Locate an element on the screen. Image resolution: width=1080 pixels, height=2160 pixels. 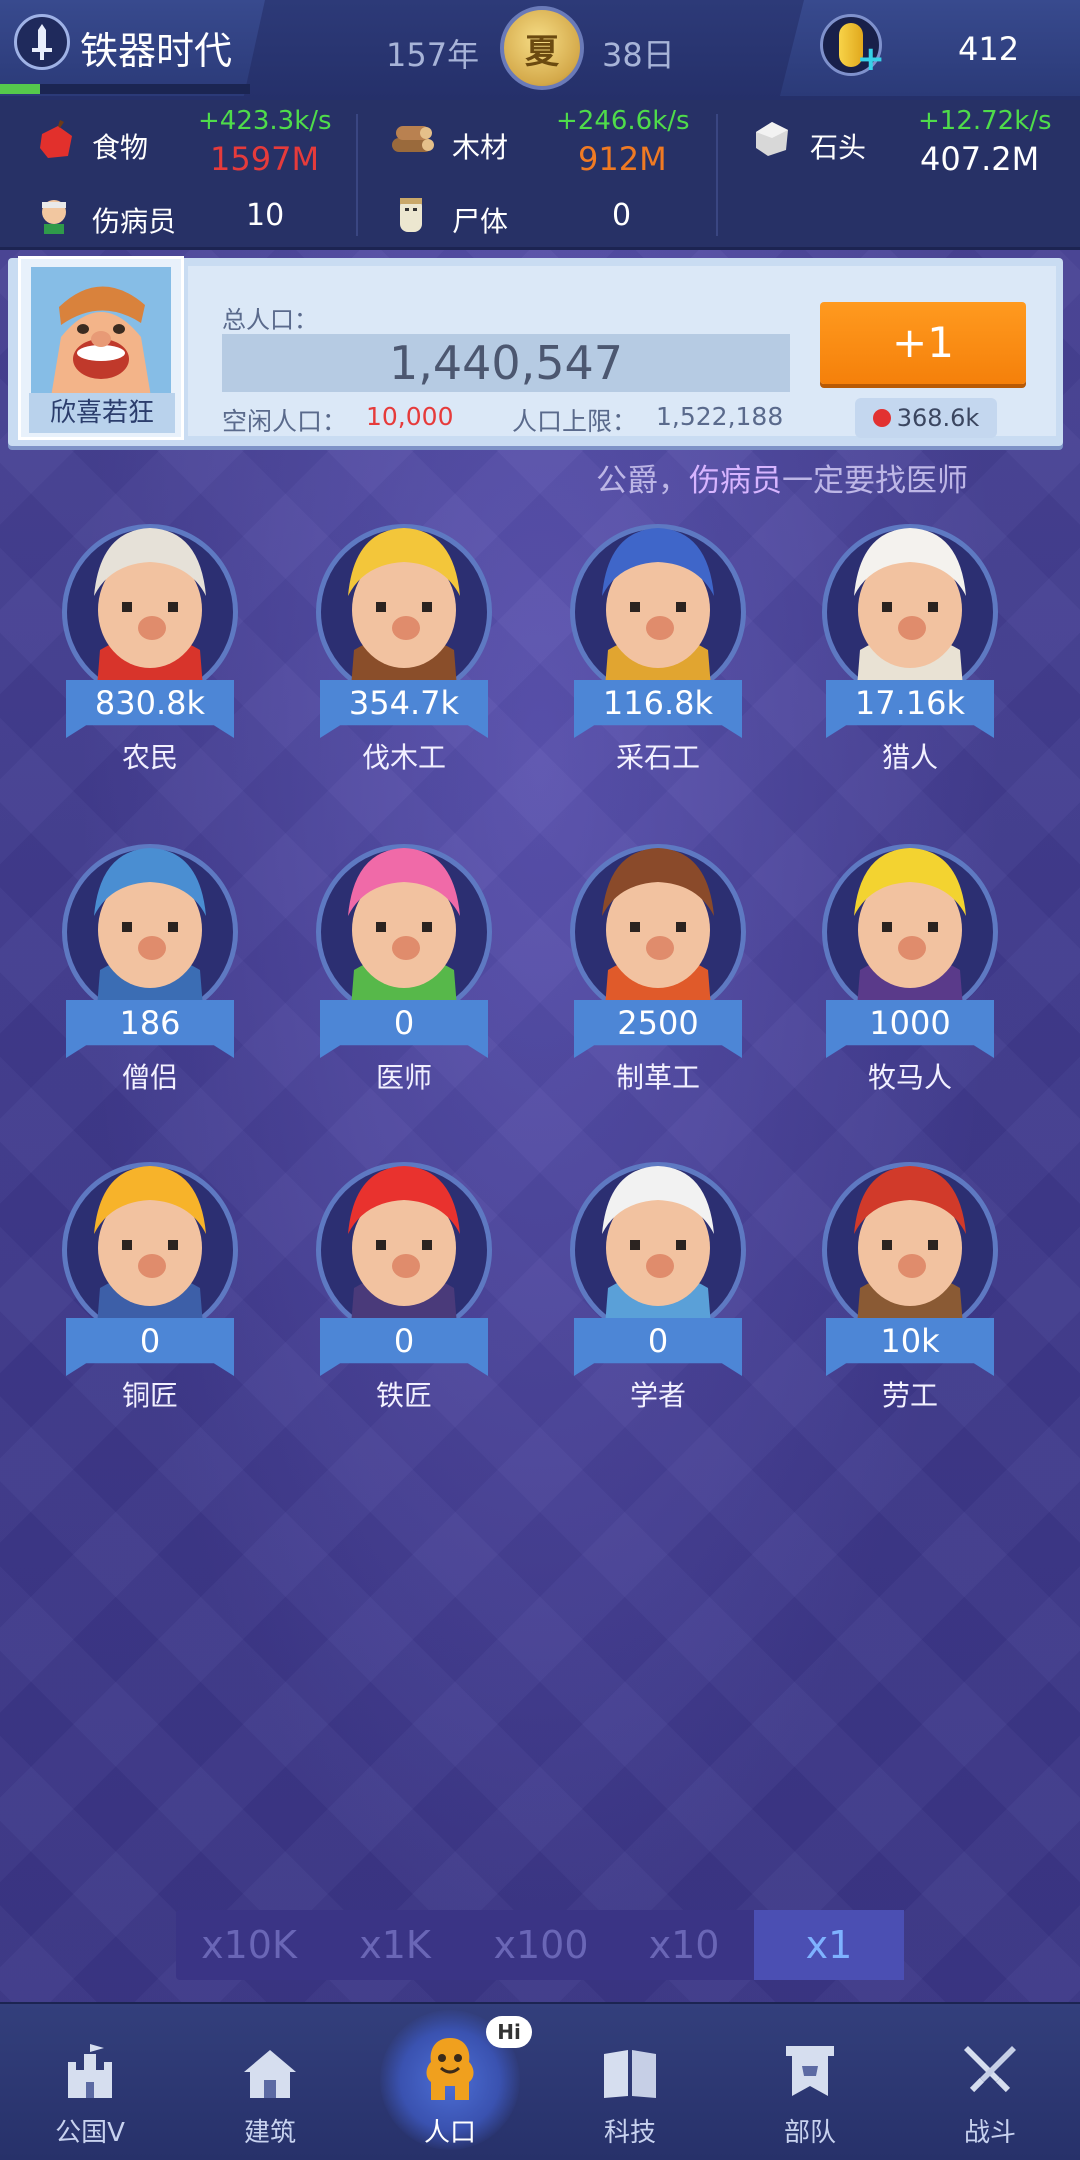
cost-value: 368.6k is located at coordinates (938, 418).